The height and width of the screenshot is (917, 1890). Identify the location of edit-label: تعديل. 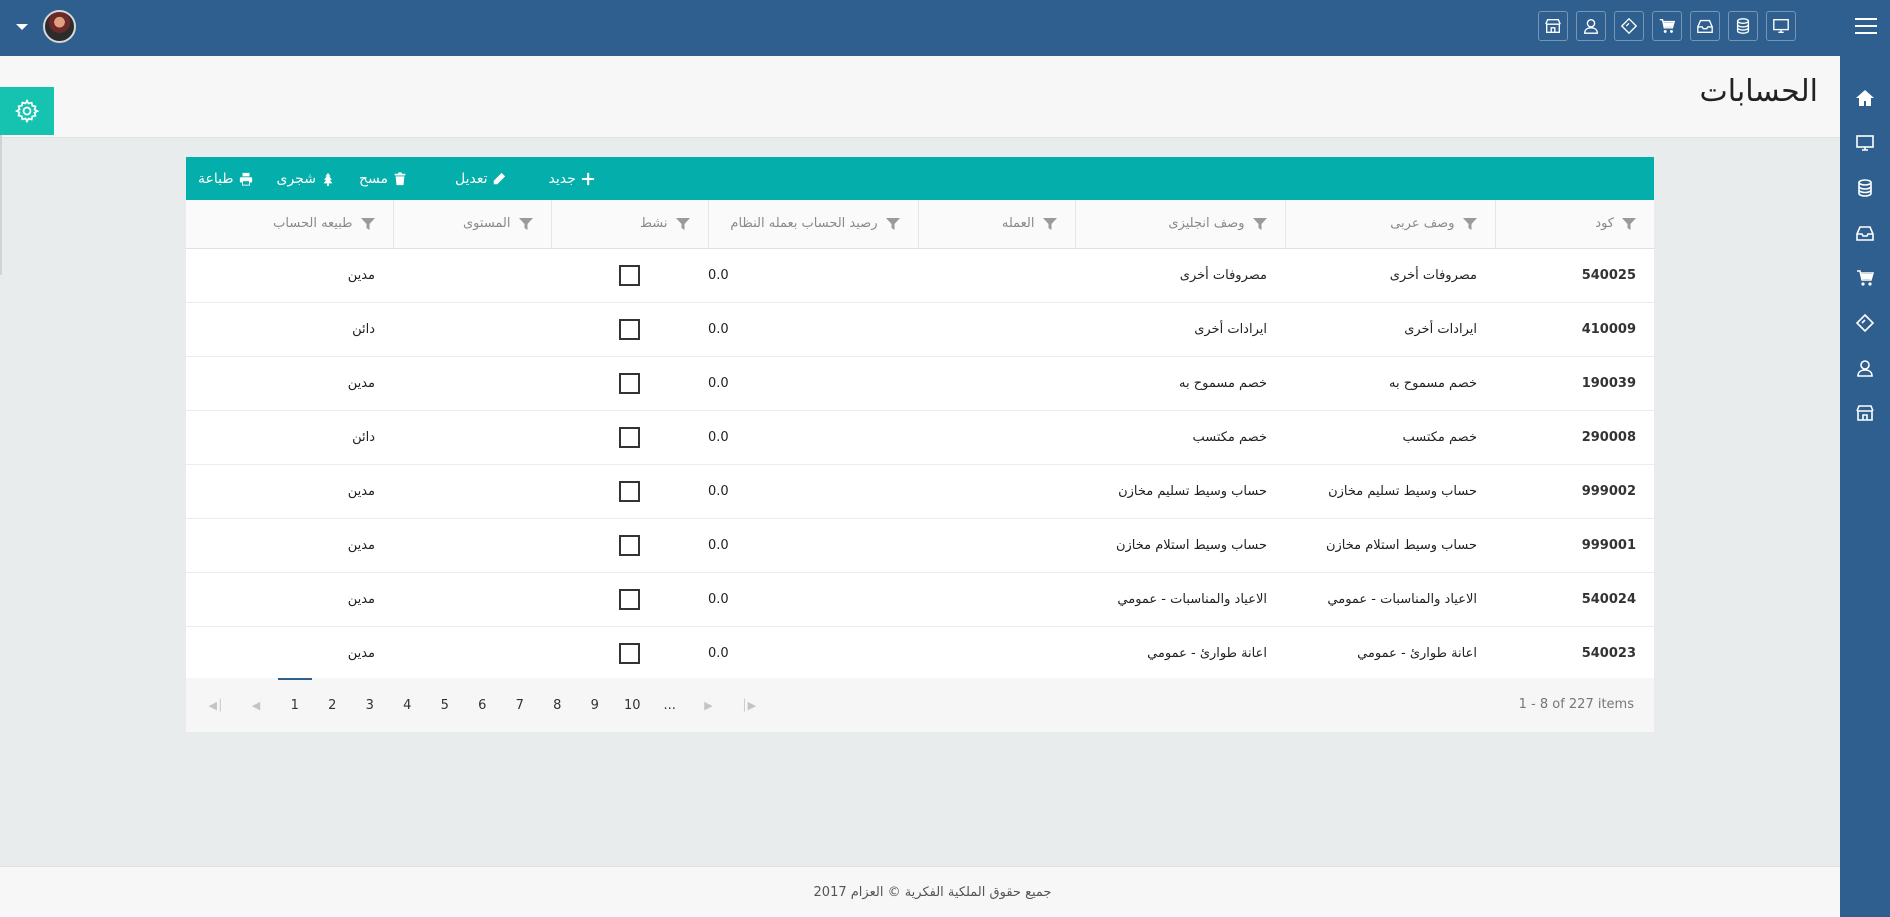
(471, 178).